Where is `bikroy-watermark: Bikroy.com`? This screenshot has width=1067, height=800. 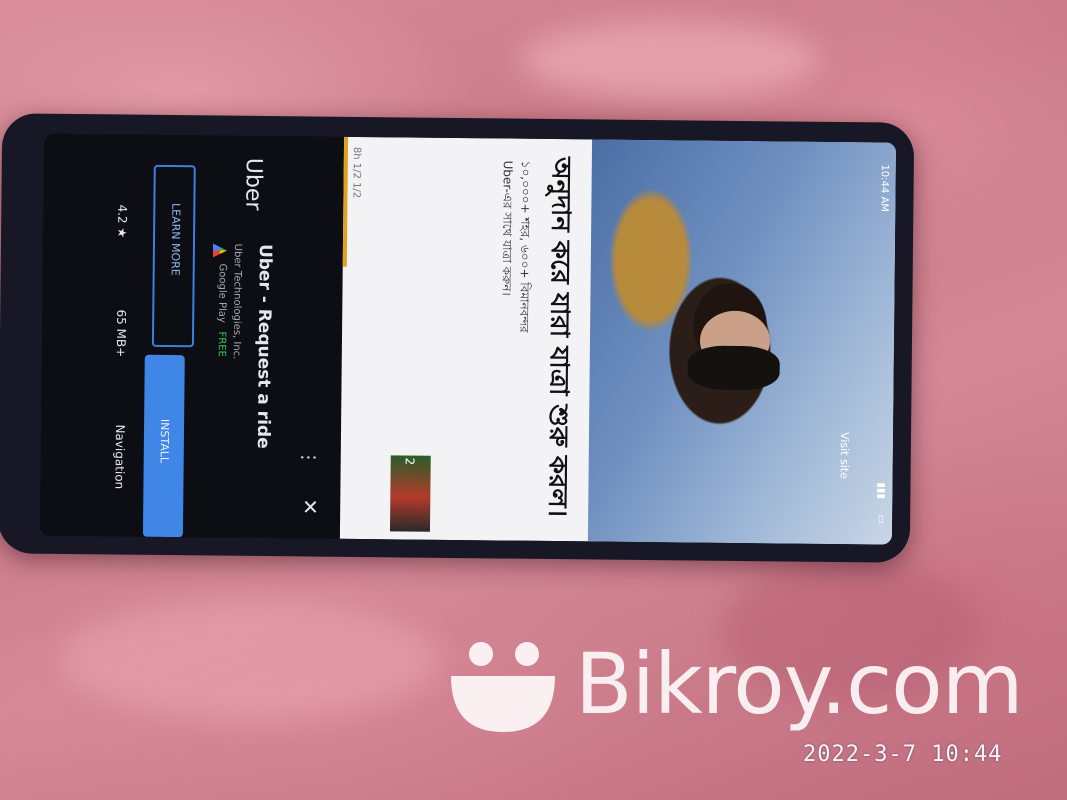 bikroy-watermark: Bikroy.com is located at coordinates (735, 687).